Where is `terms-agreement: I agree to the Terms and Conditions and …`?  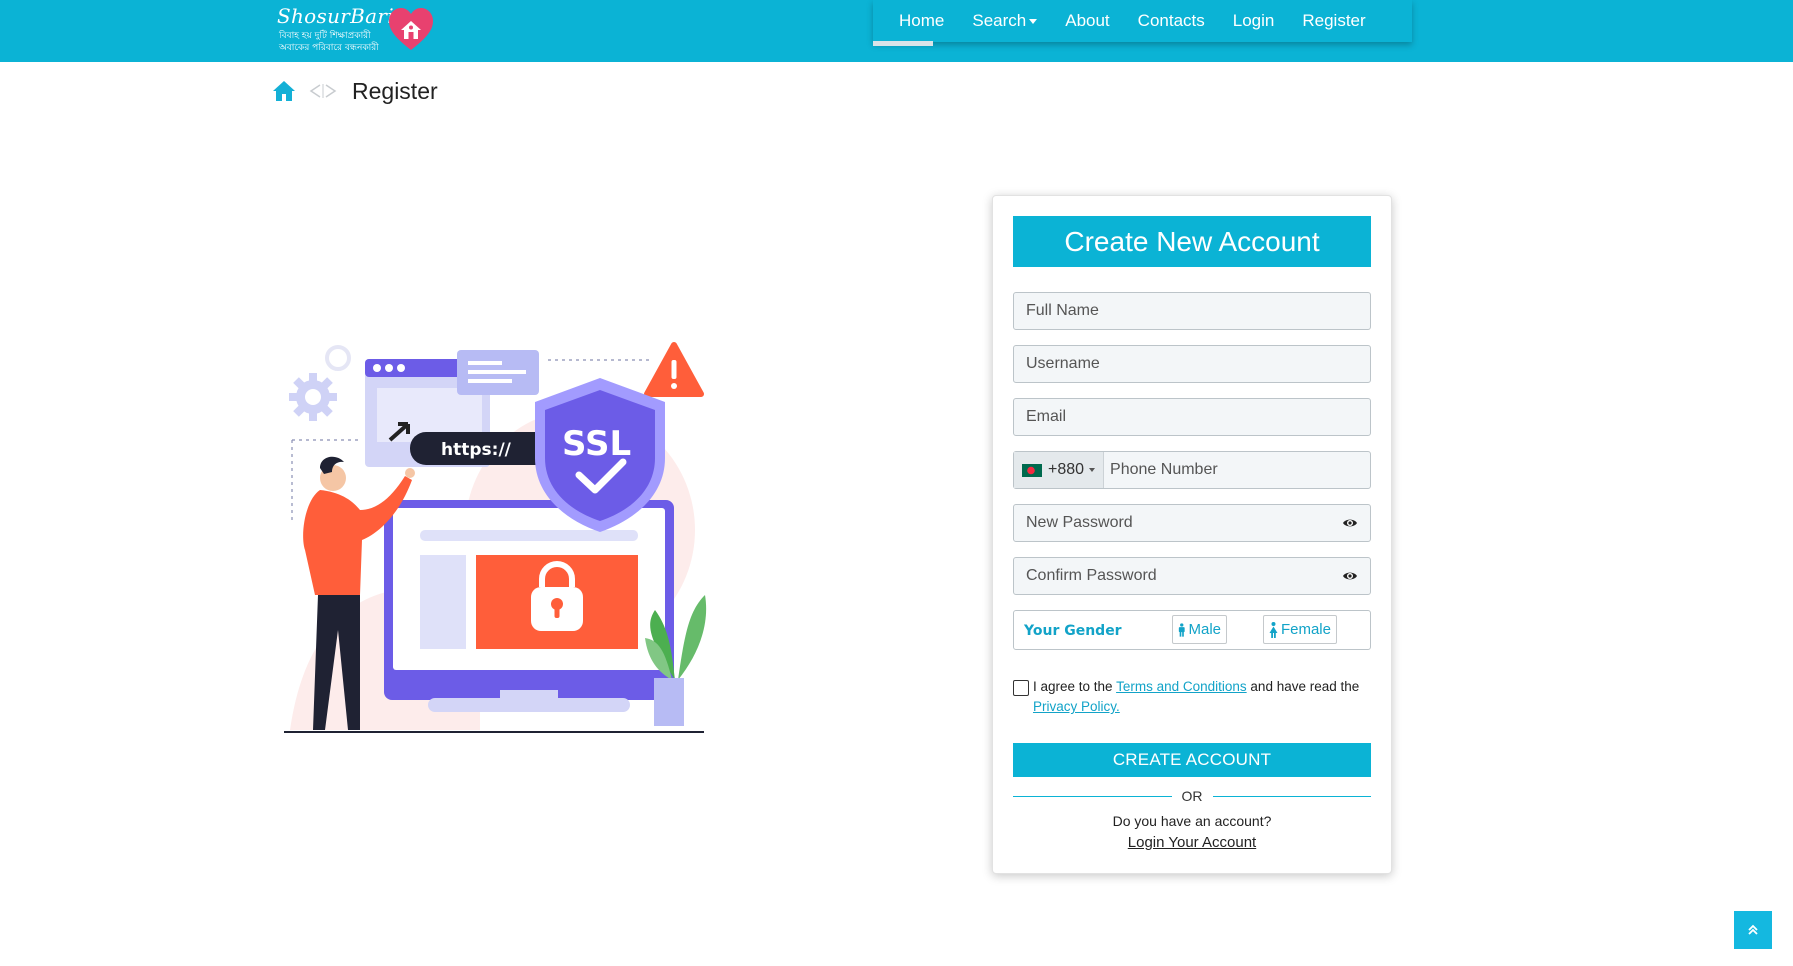
terms-agreement: I agree to the Terms and Conditions and … is located at coordinates (1192, 697).